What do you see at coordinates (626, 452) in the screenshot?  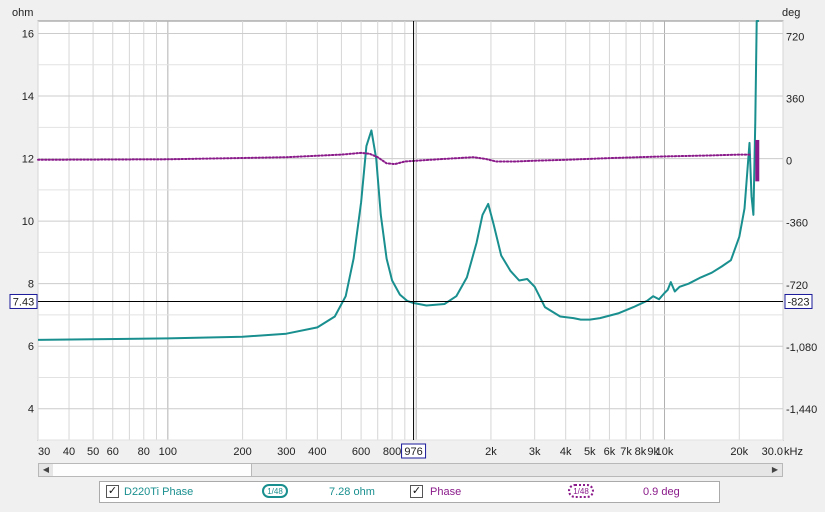 I see `x-tick-label: 7k` at bounding box center [626, 452].